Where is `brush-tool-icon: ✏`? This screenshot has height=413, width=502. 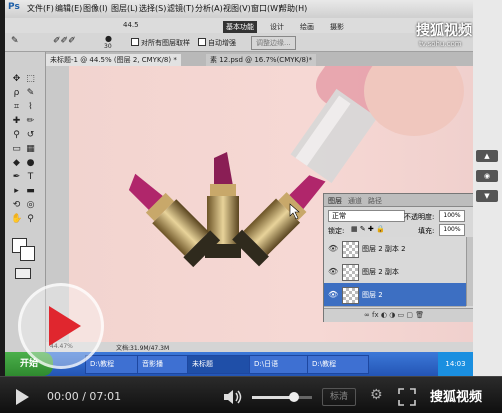 brush-tool-icon: ✏ is located at coordinates (30, 121).